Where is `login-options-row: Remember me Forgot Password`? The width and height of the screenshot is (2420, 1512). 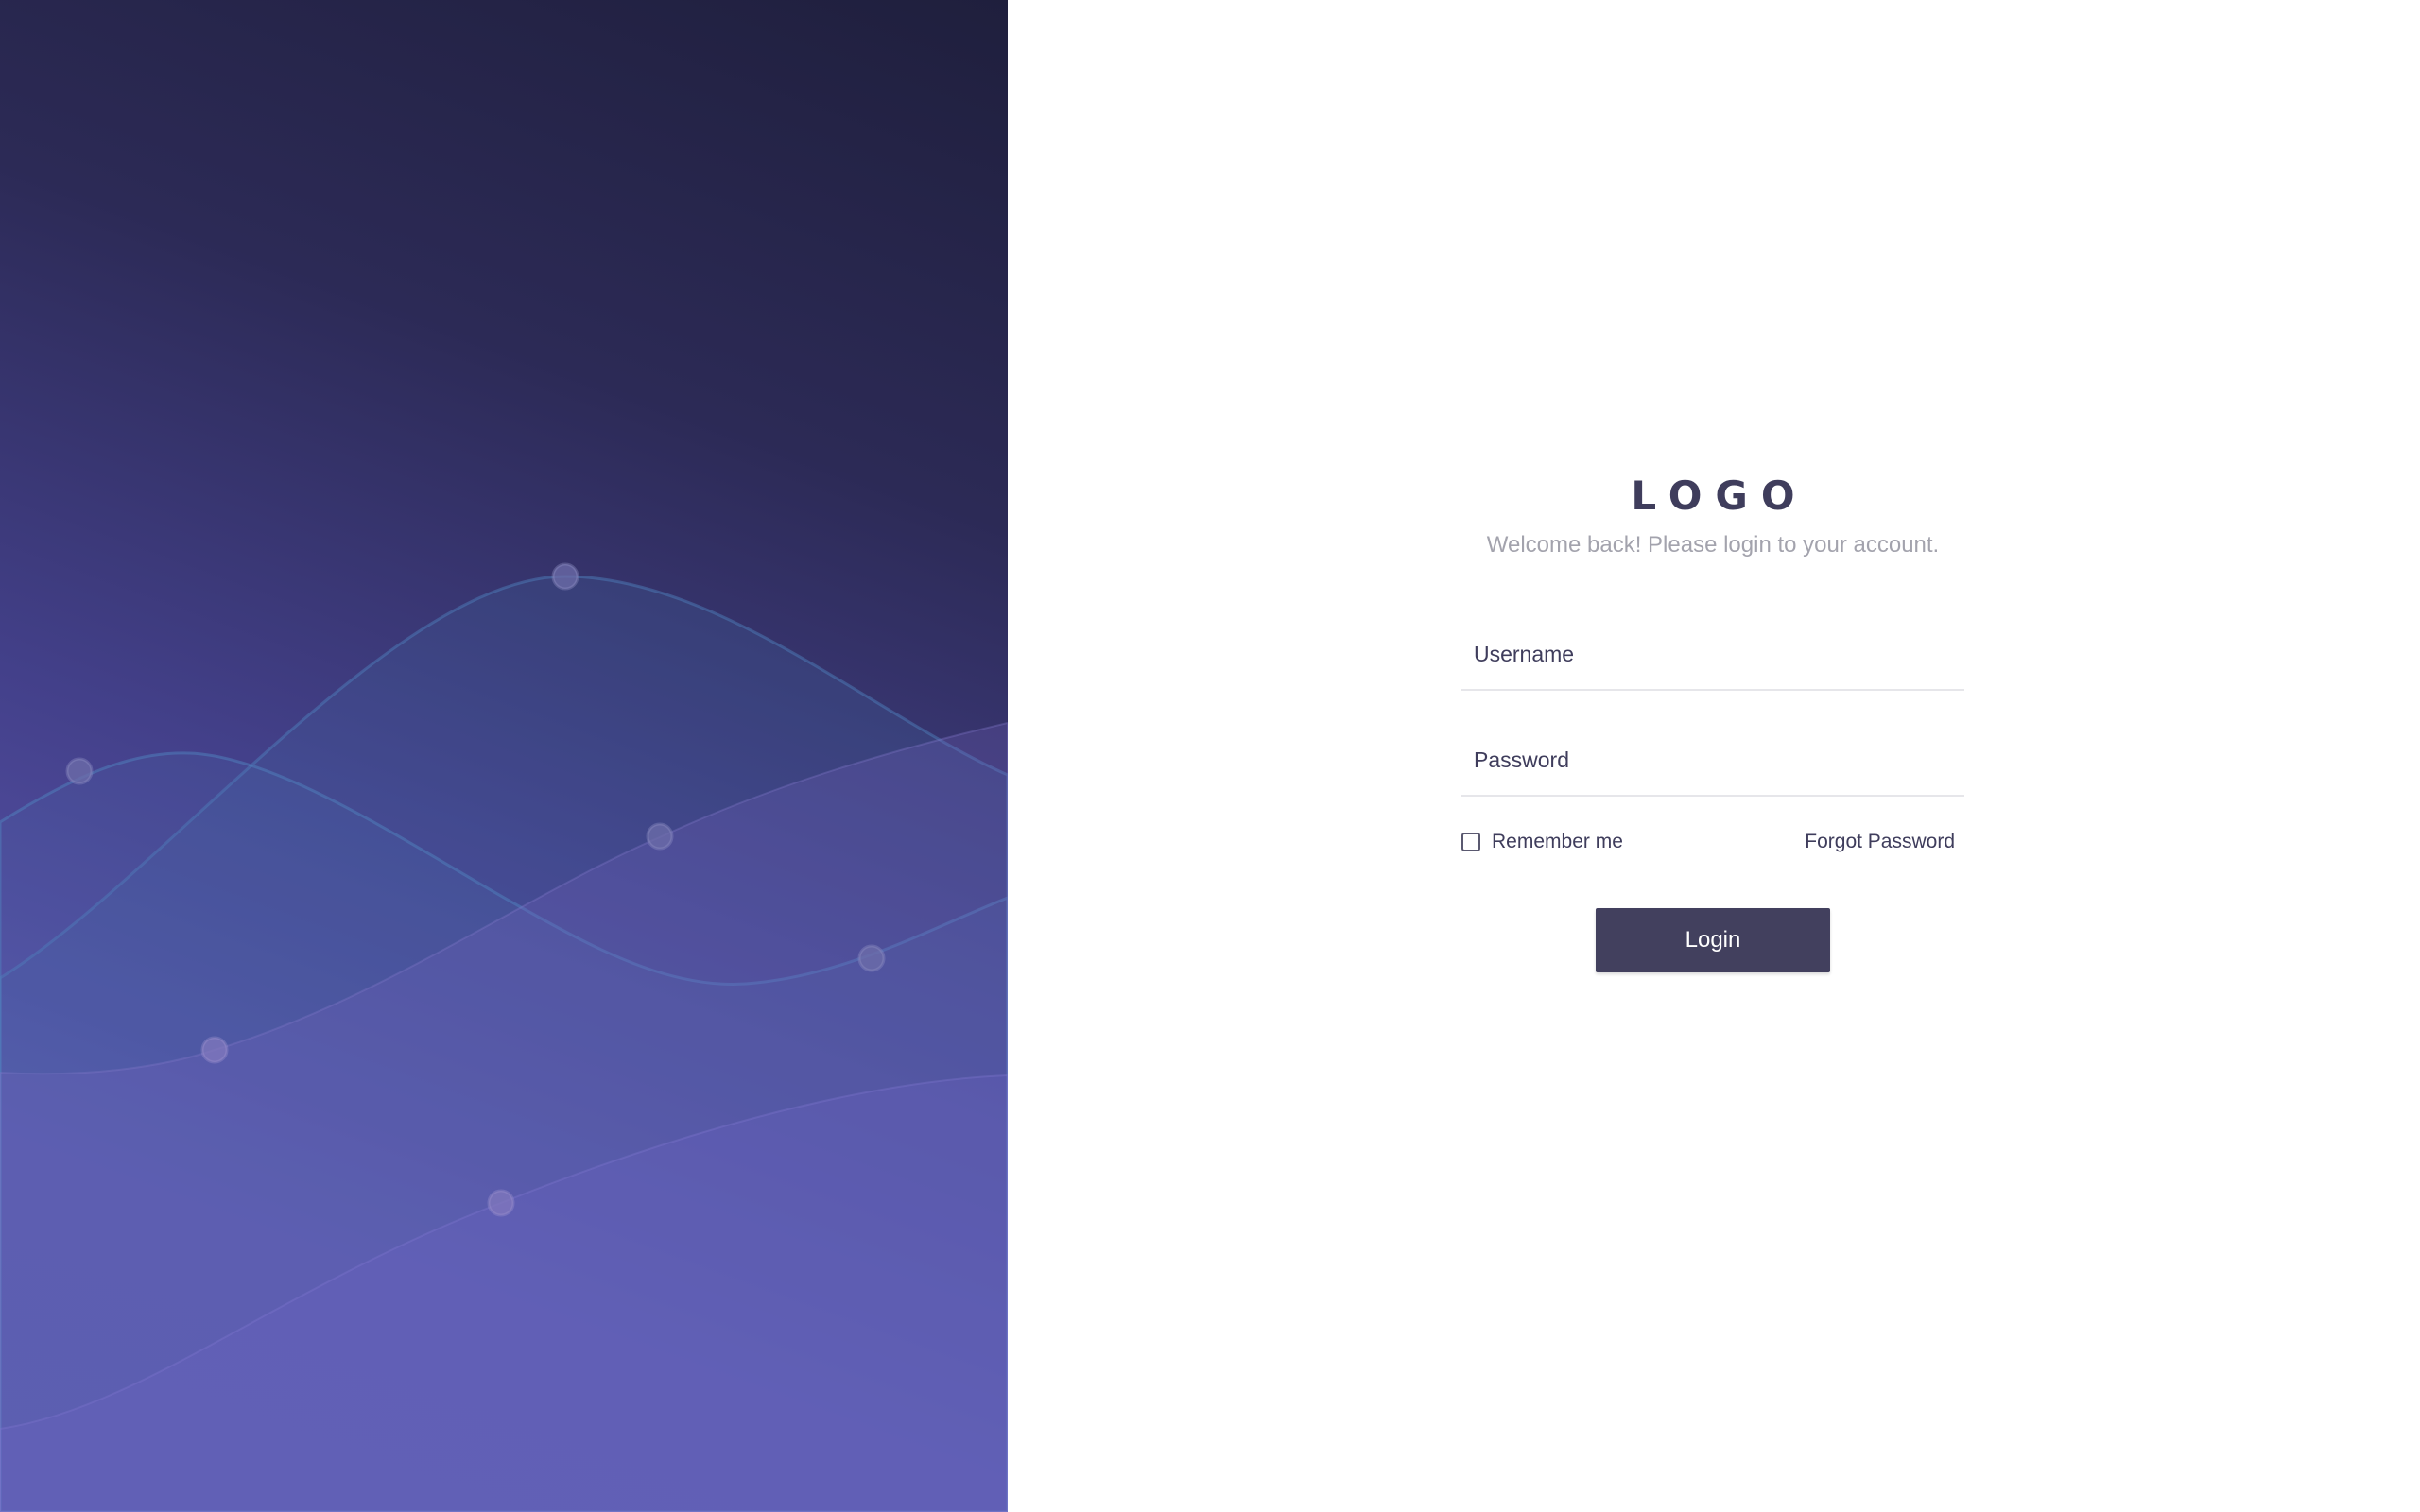
login-options-row: Remember me Forgot Password is located at coordinates (1712, 844).